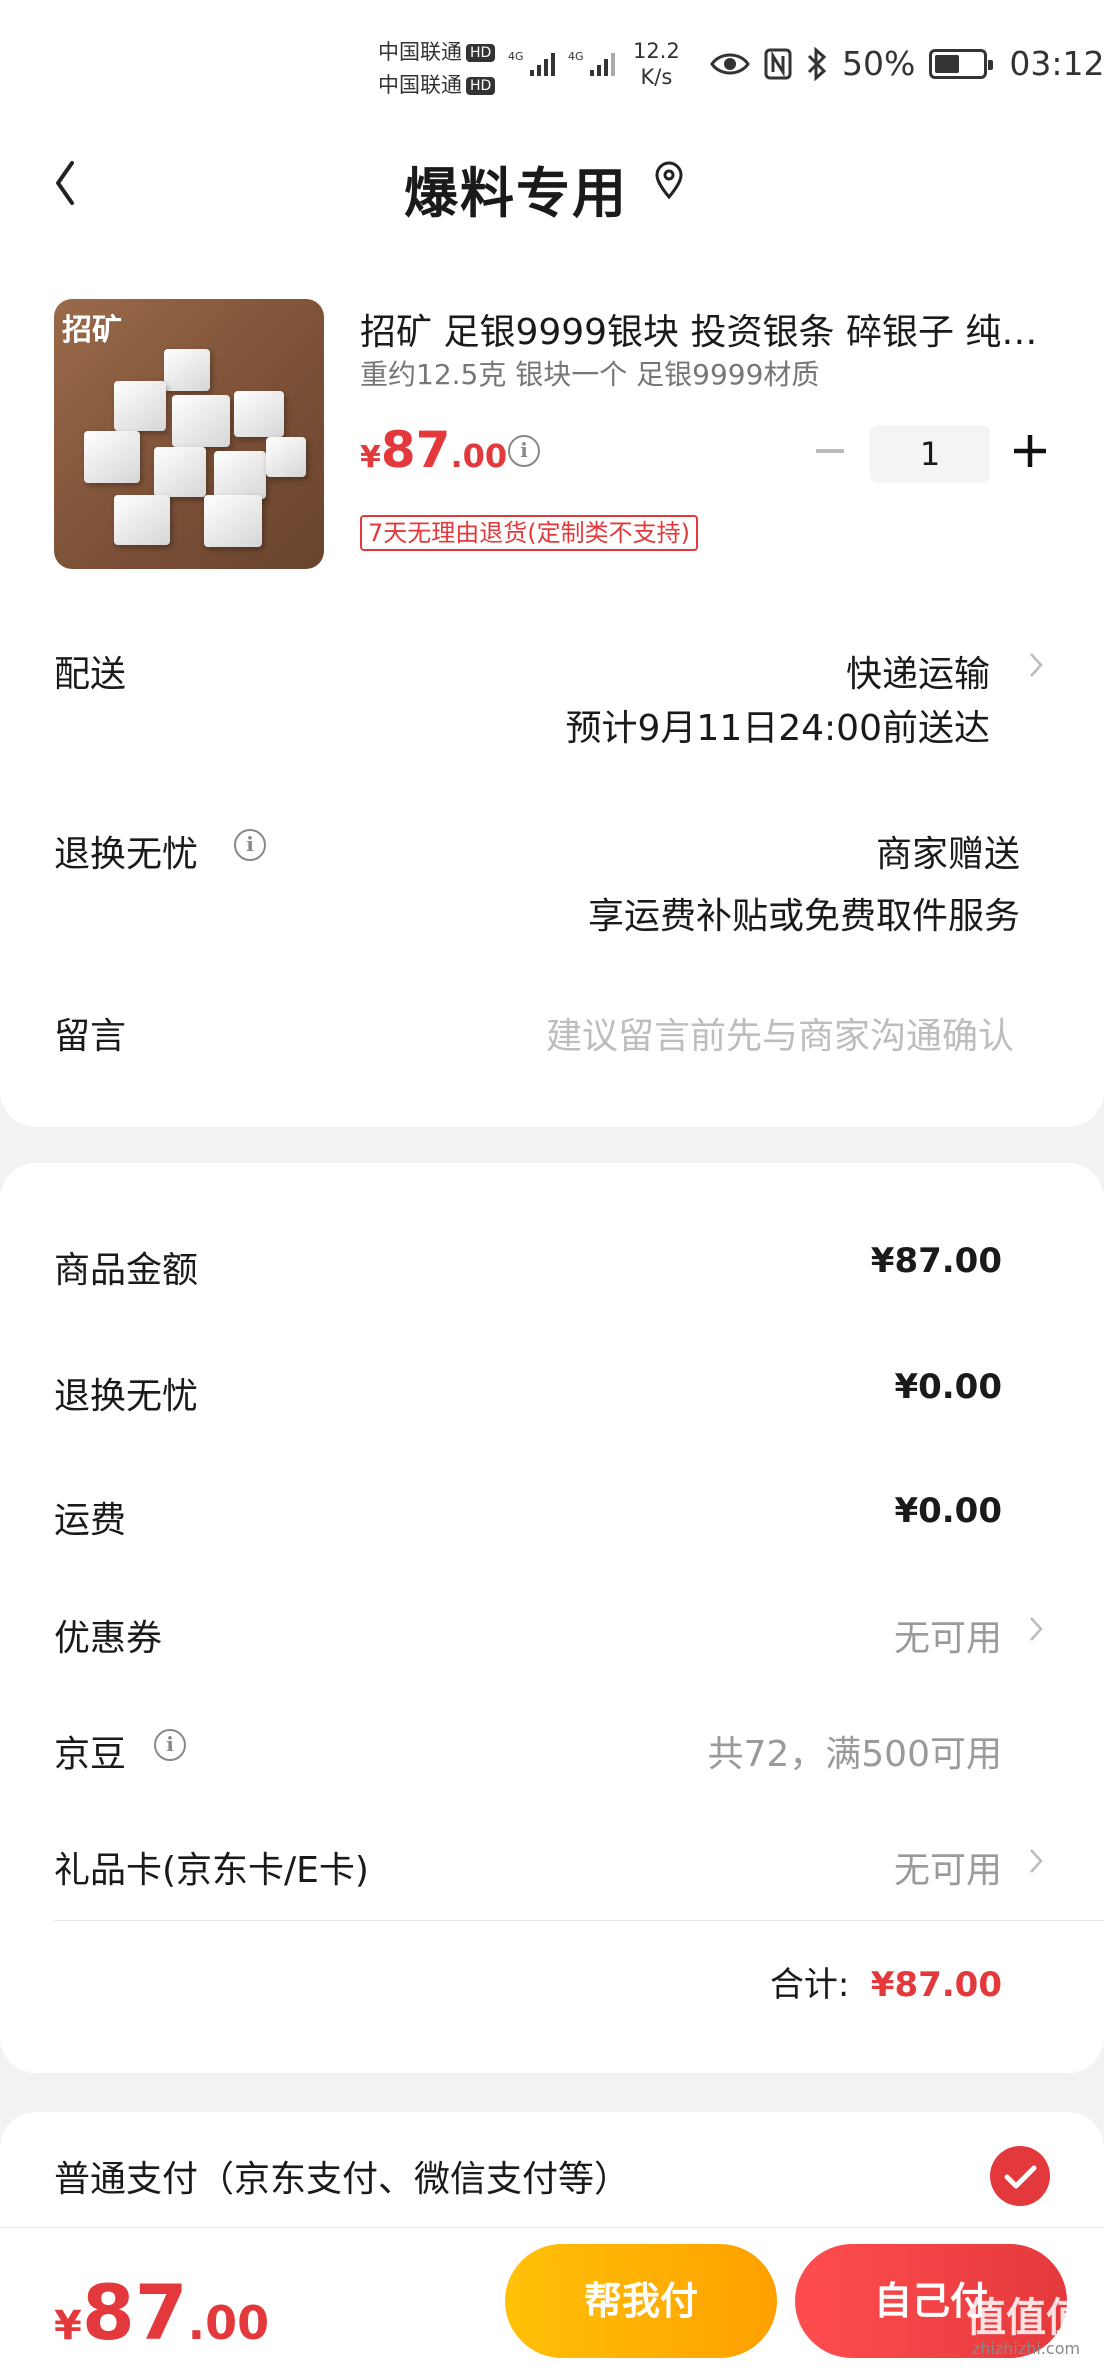 The height and width of the screenshot is (2376, 1104). I want to click on return-fee-amount: ¥0.00, so click(948, 1387).